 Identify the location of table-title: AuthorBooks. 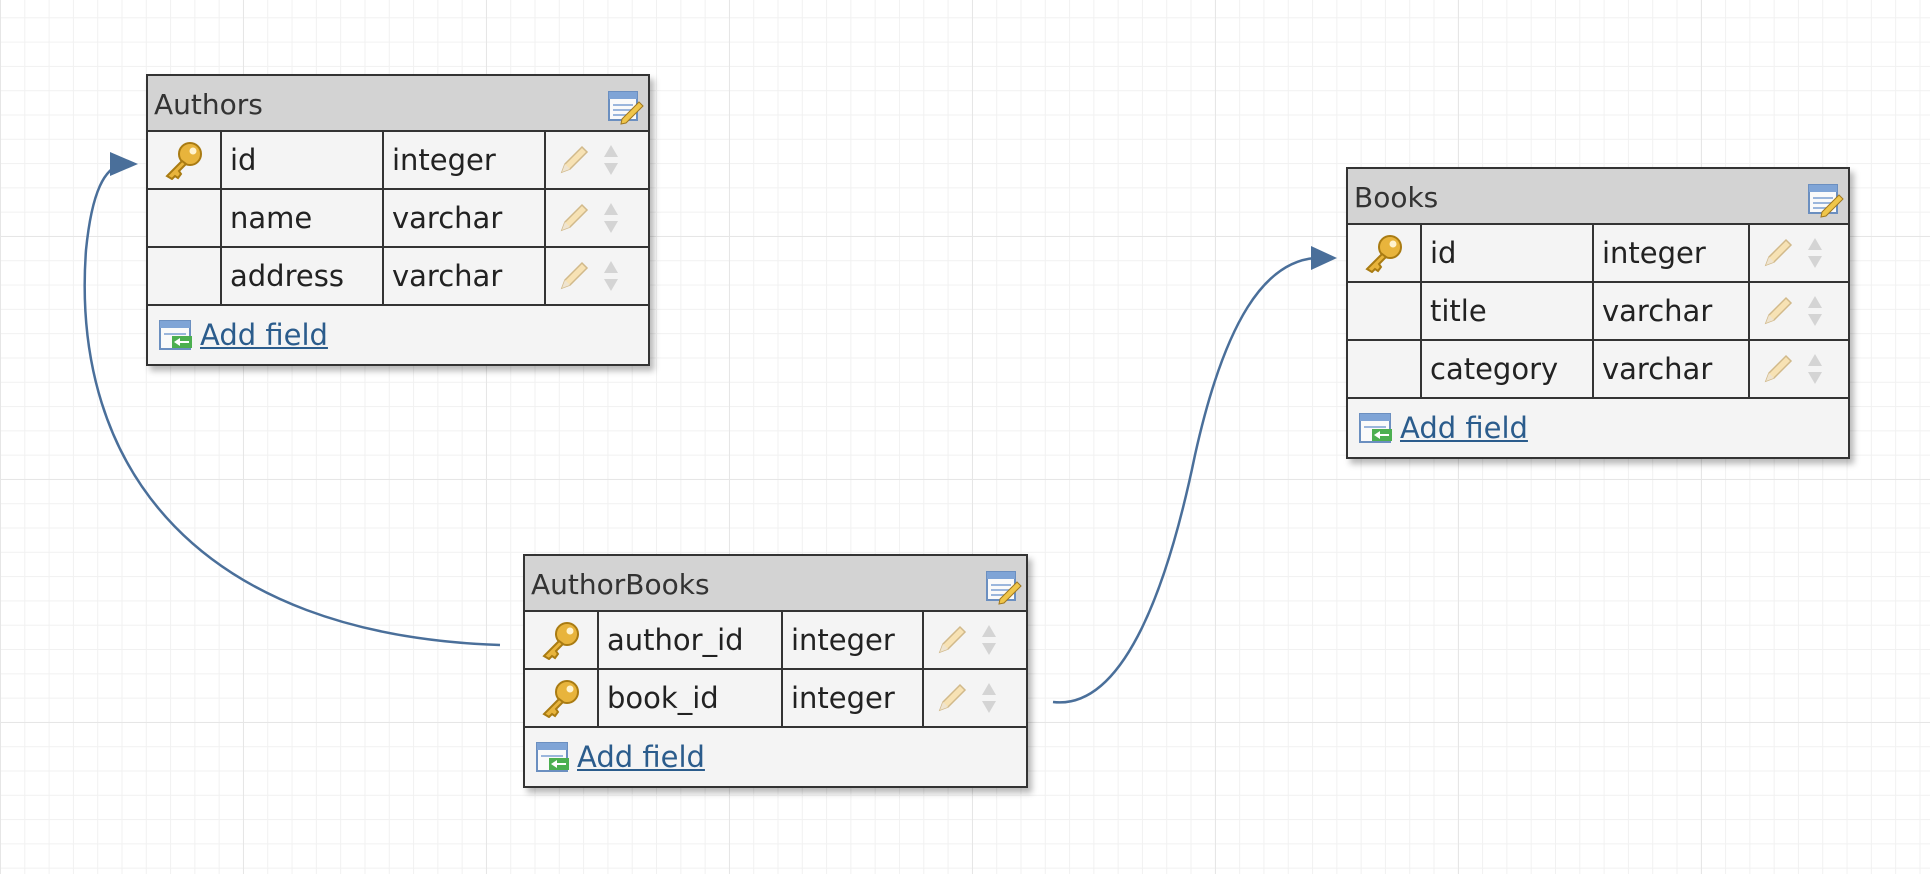
(620, 584).